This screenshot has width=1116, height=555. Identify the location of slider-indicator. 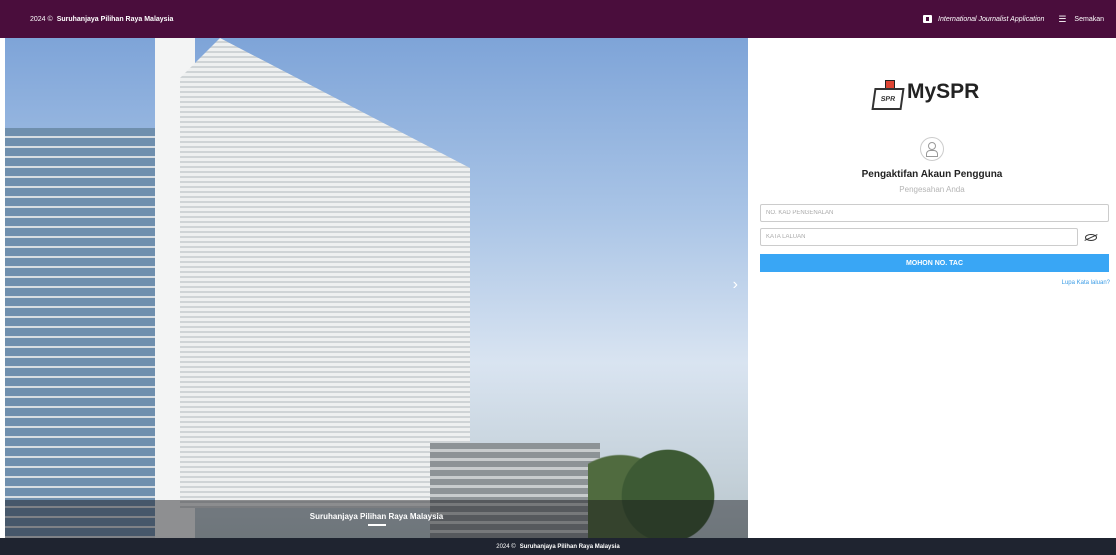
(376, 525).